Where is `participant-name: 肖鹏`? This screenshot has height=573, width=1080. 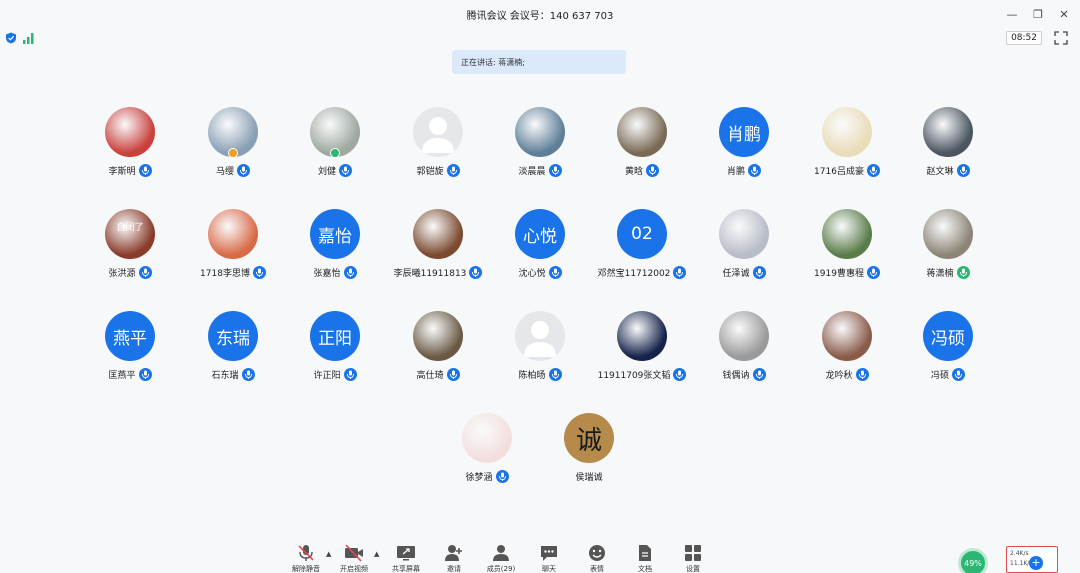 participant-name: 肖鹏 is located at coordinates (735, 171).